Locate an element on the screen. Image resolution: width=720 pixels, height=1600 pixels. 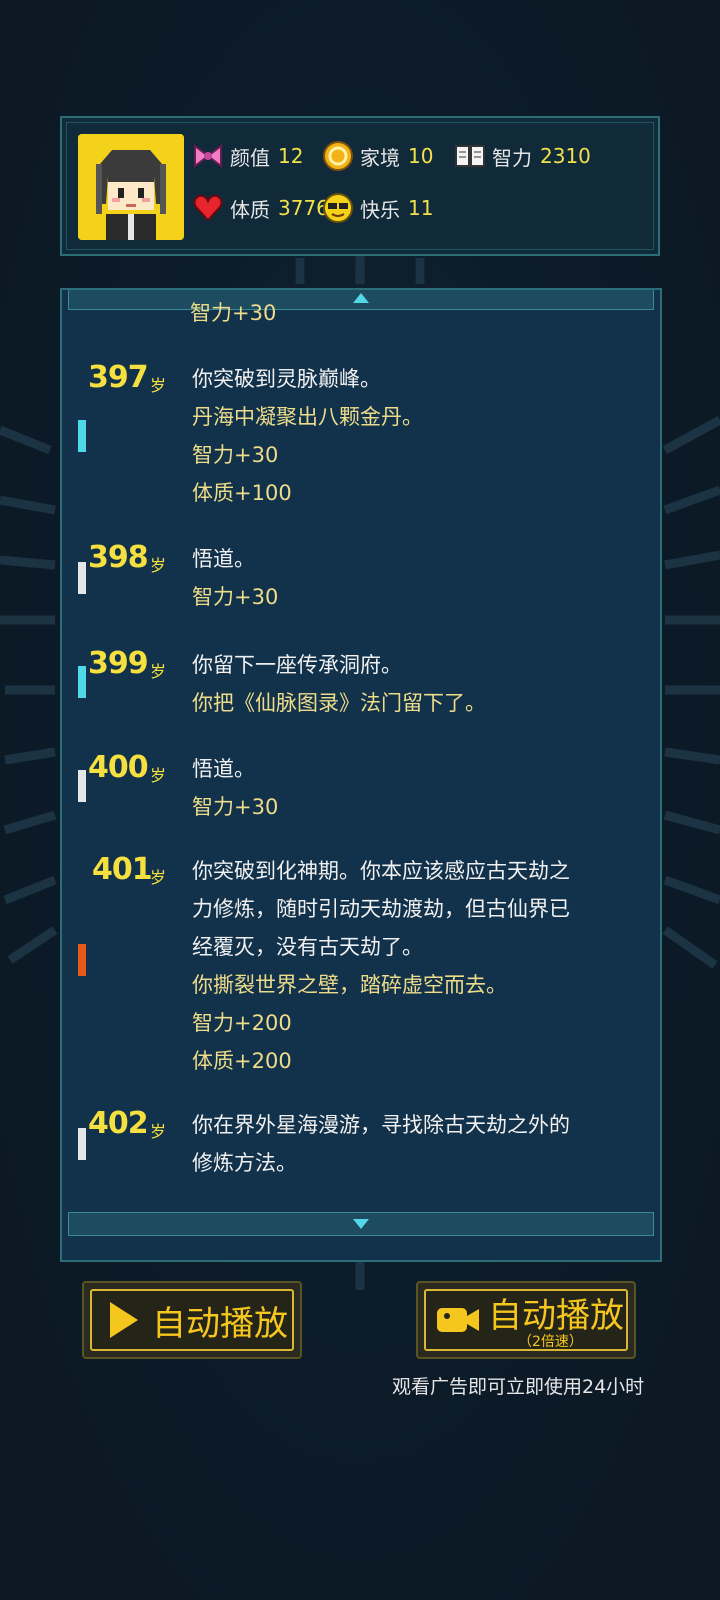
log-line: 你在界外星海漫游，寻找除古天劫之外的 is located at coordinates (381, 1125).